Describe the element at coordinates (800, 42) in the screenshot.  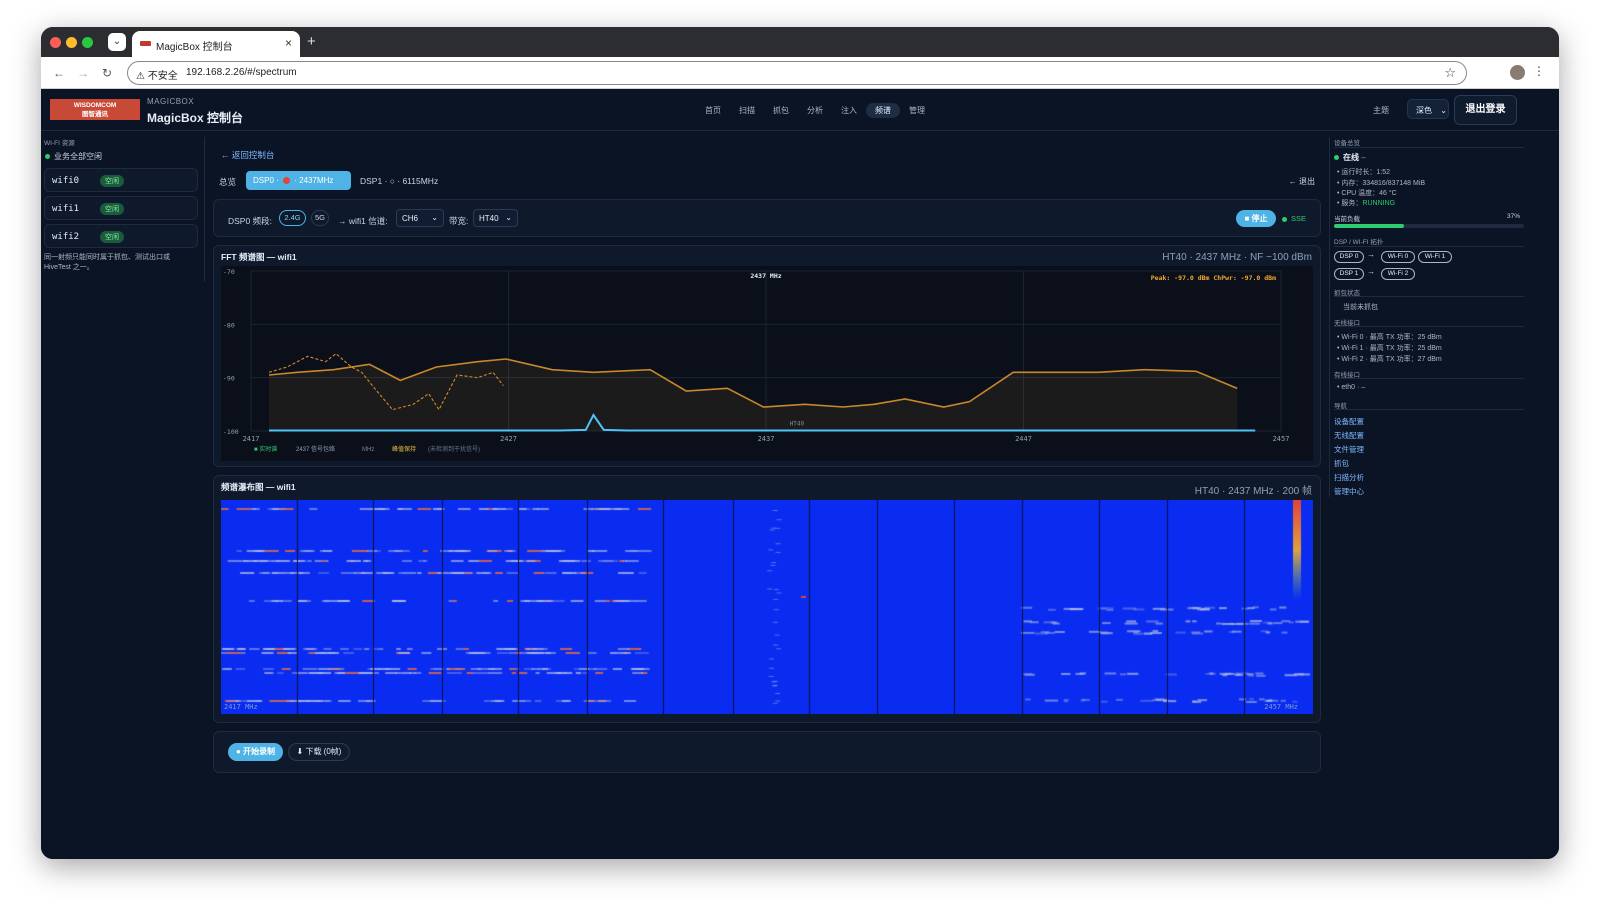
I see `browser-tabbar: ⌄ MagicBox 控制台 × +` at that location.